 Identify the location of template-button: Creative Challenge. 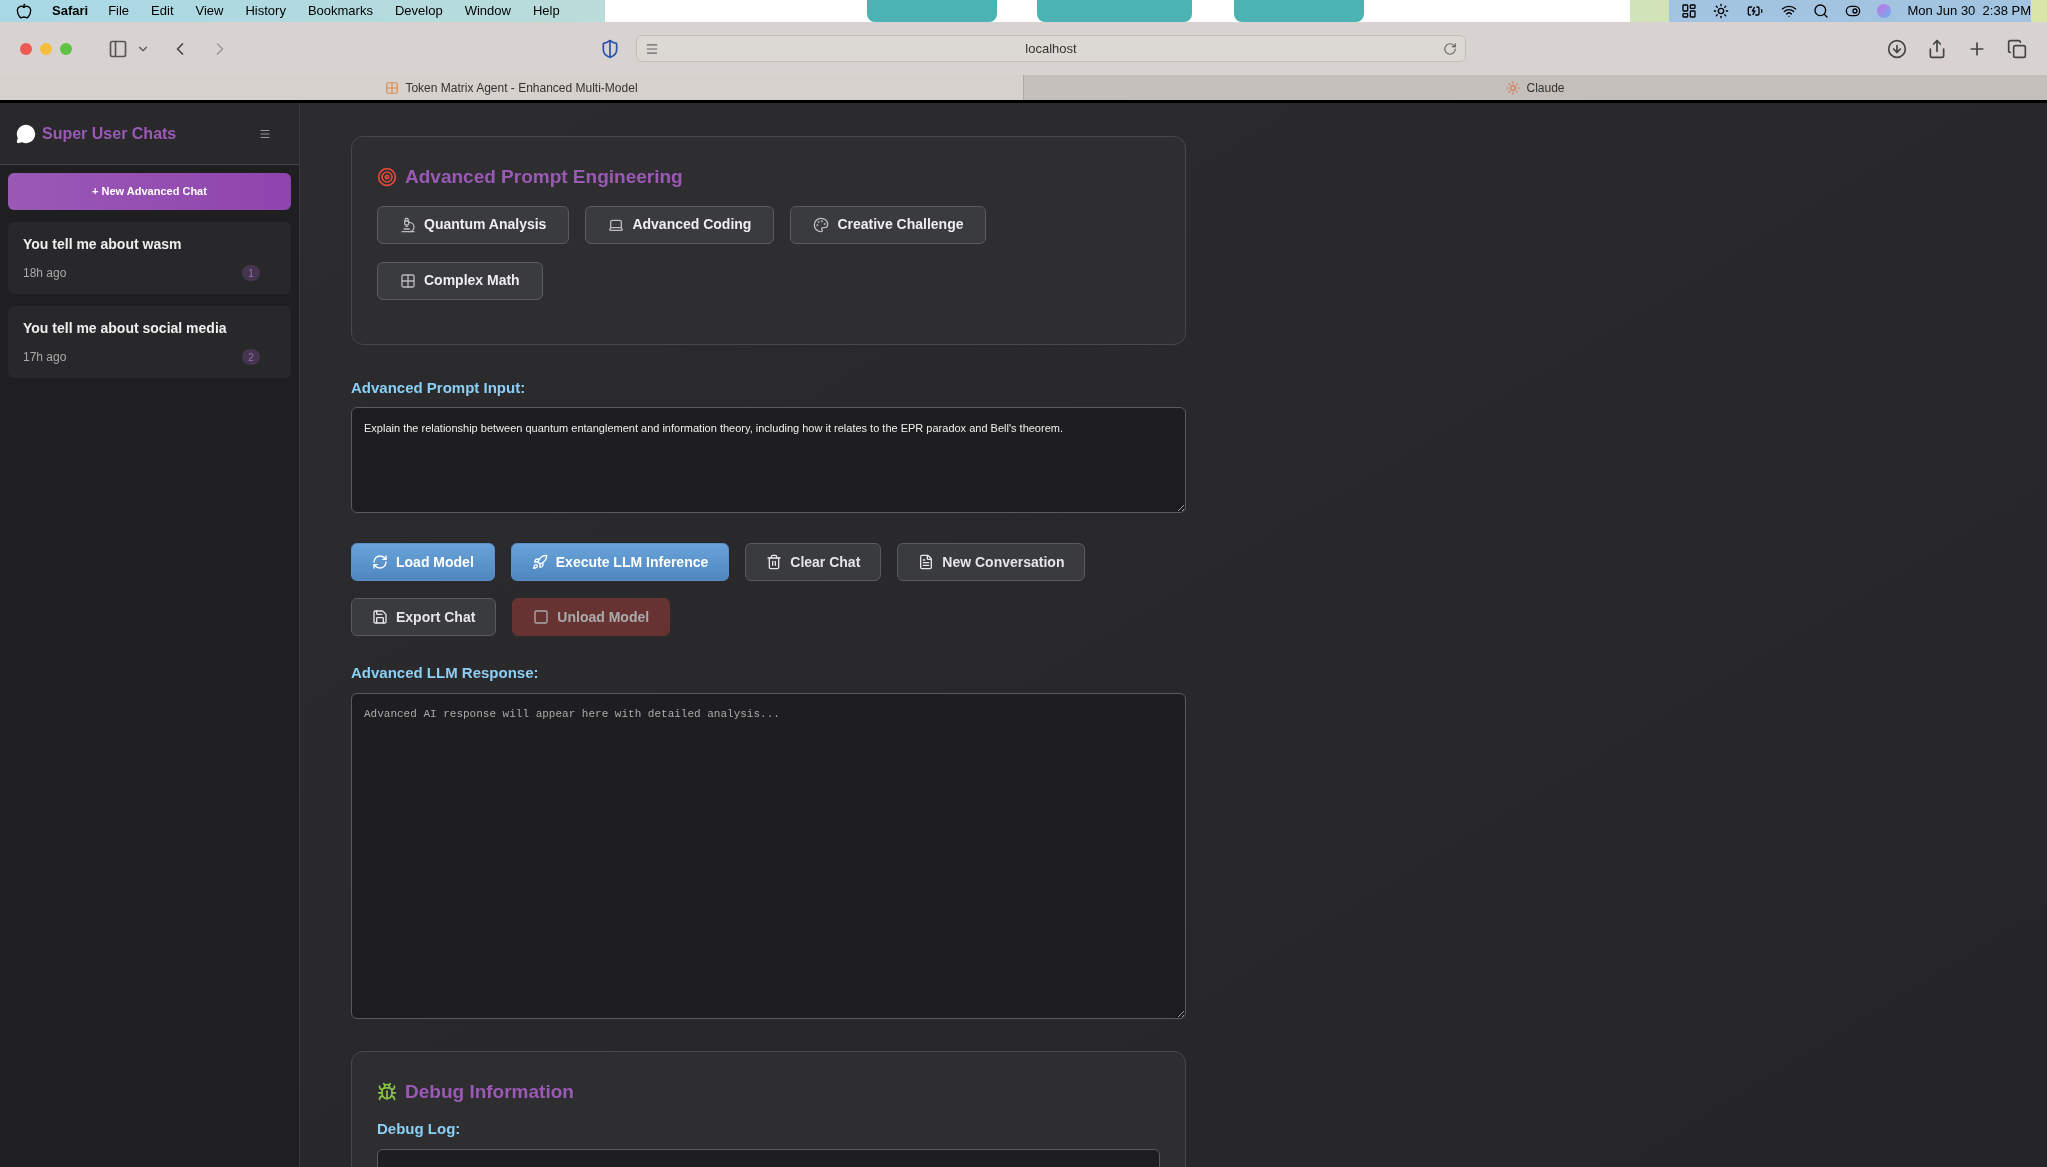
(888, 224).